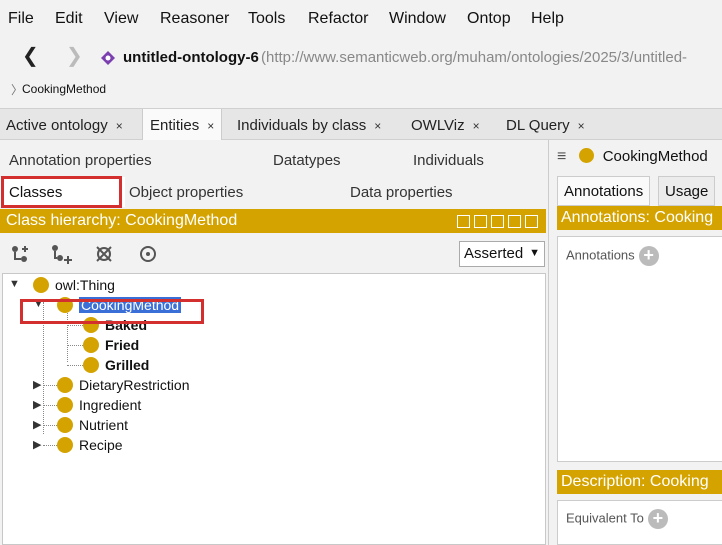  I want to click on tab-label: Individuals by class, so click(302, 125).